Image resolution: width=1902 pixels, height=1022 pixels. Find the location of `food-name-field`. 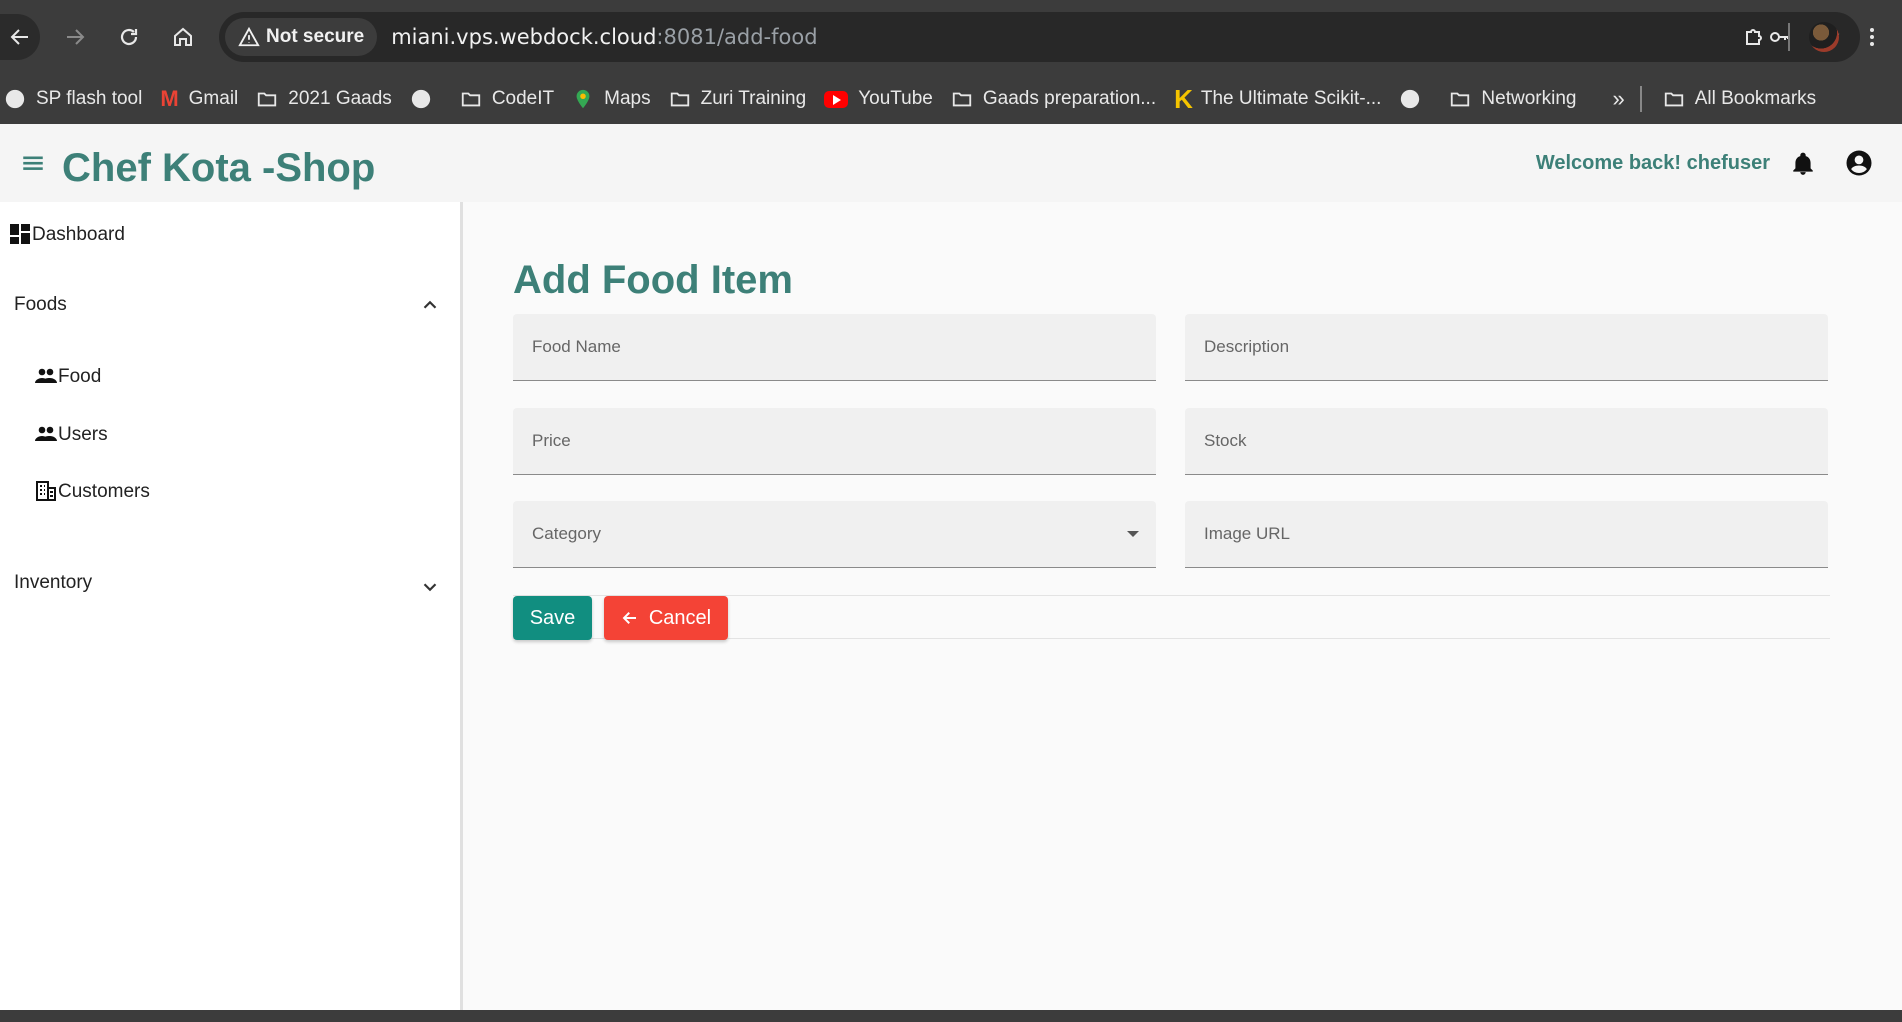

food-name-field is located at coordinates (834, 347).